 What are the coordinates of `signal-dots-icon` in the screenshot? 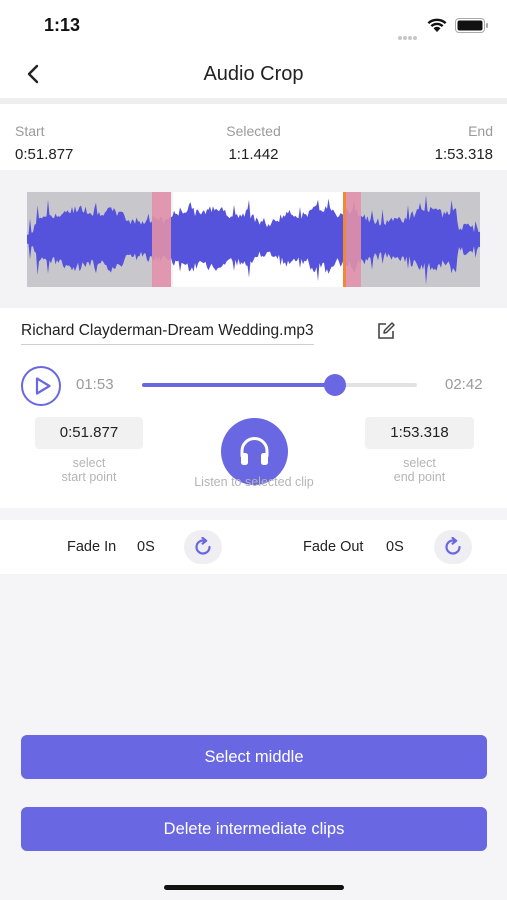 It's located at (409, 33).